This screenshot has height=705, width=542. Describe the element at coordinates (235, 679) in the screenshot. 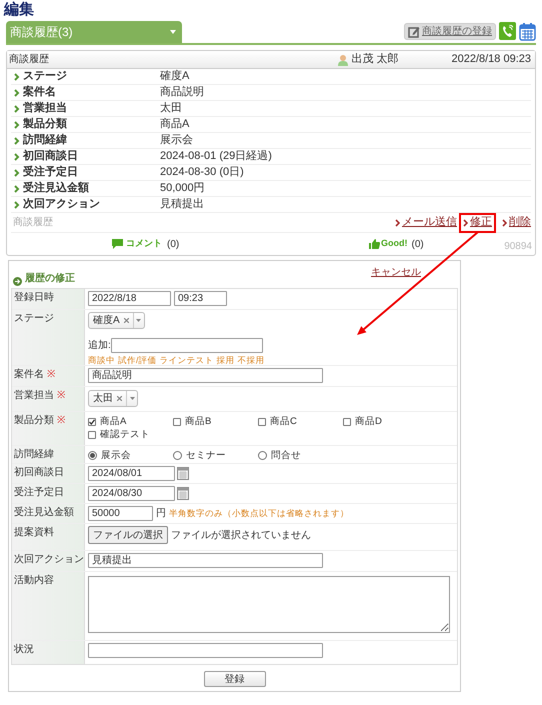

I see `submit-button: 登録` at that location.